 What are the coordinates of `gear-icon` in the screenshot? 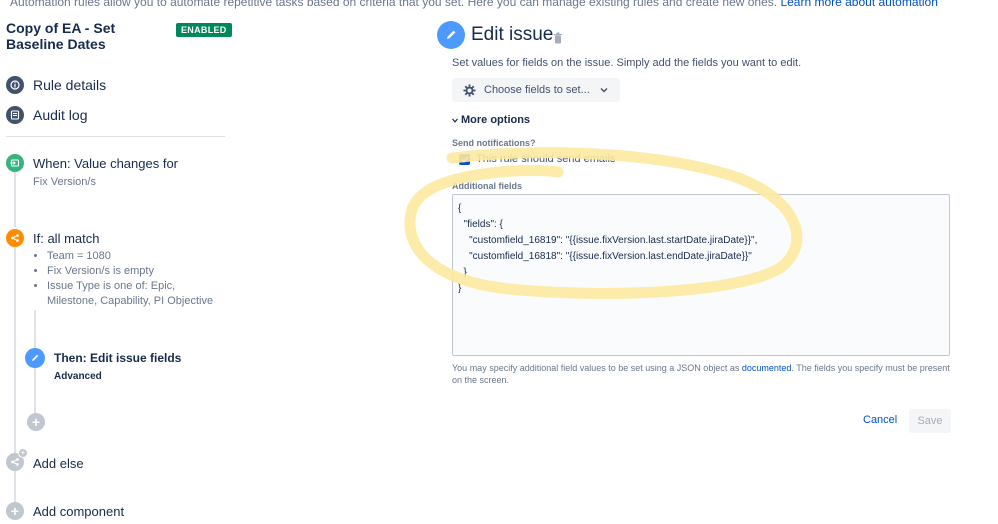 It's located at (469, 90).